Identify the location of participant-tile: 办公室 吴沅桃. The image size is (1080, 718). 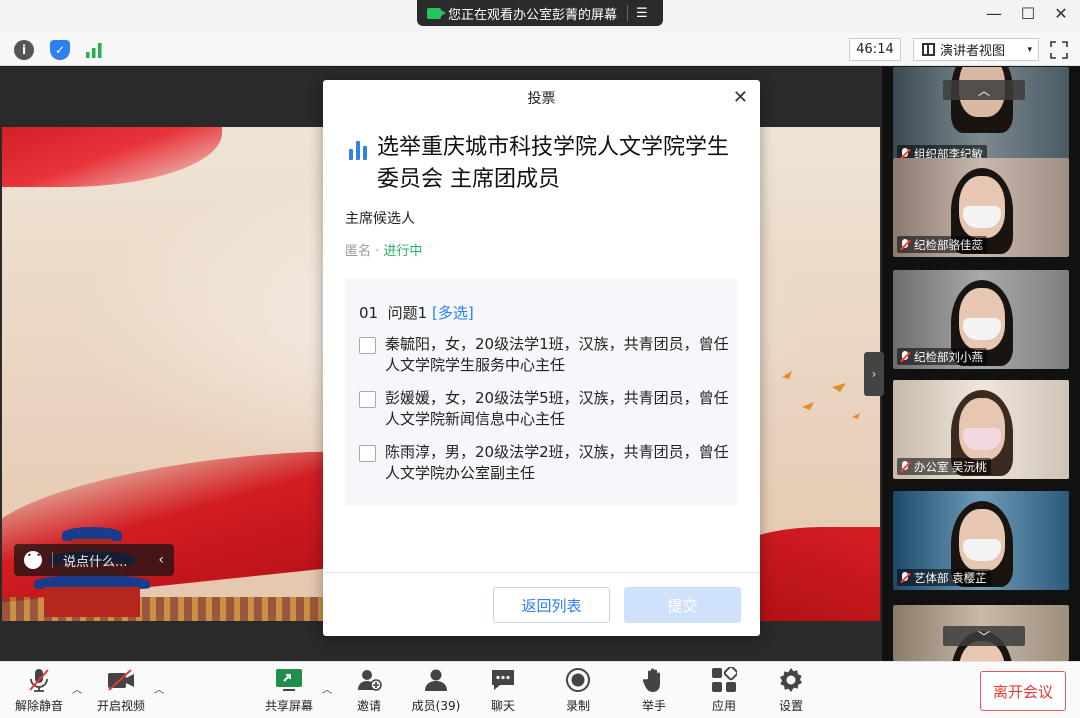
(981, 429).